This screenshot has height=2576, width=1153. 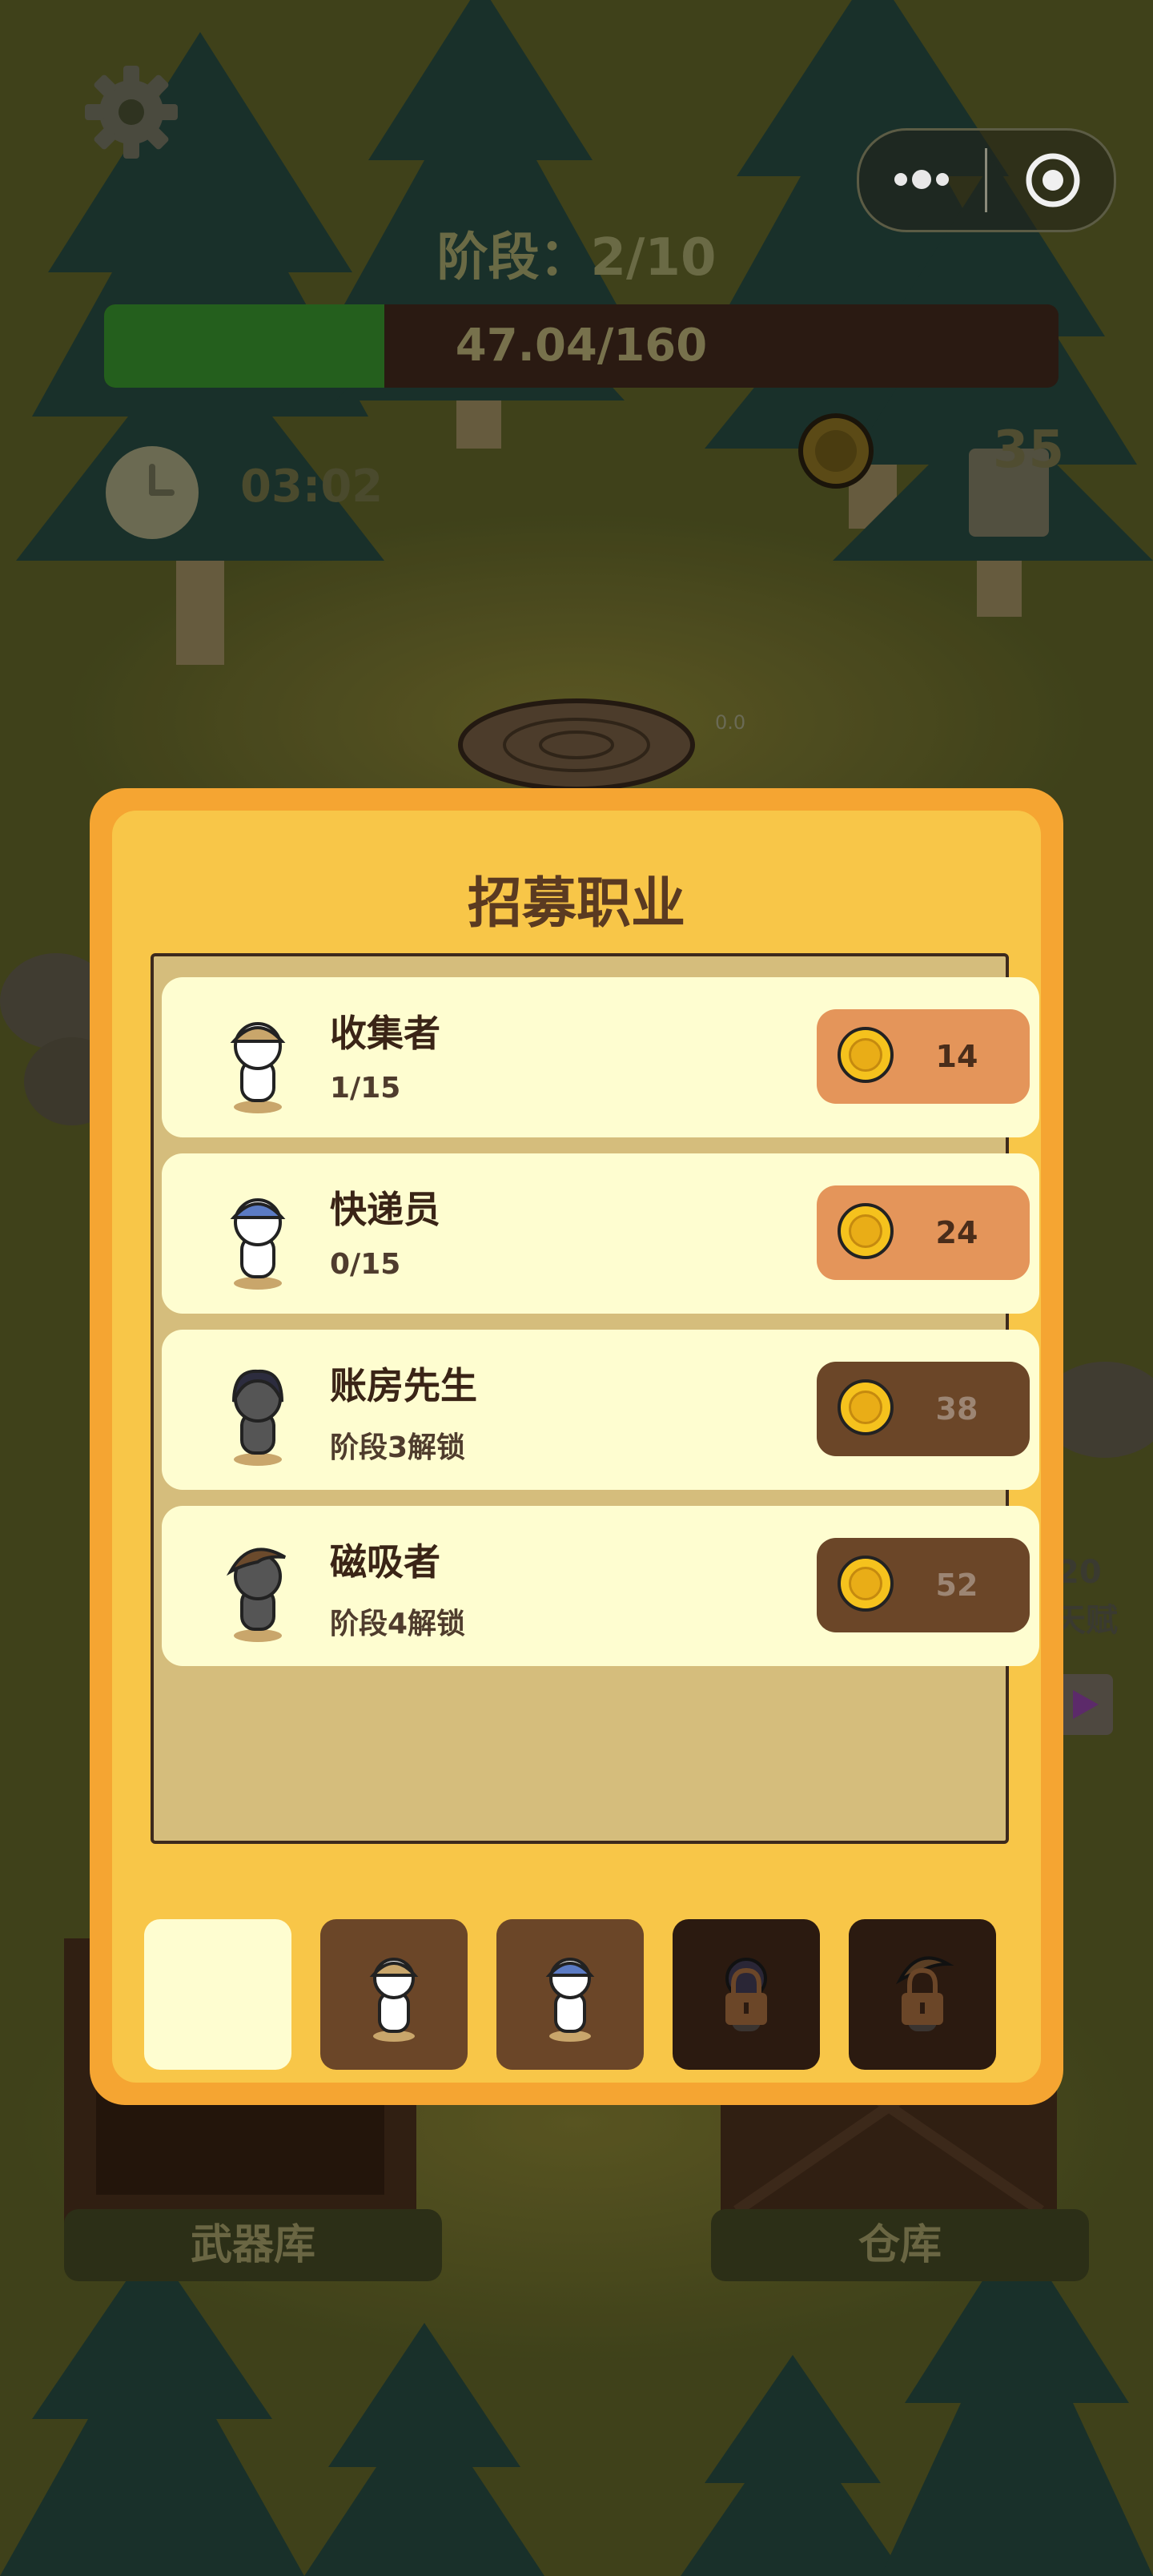 I want to click on recruit-price-button-disabled: 38, so click(x=924, y=1409).